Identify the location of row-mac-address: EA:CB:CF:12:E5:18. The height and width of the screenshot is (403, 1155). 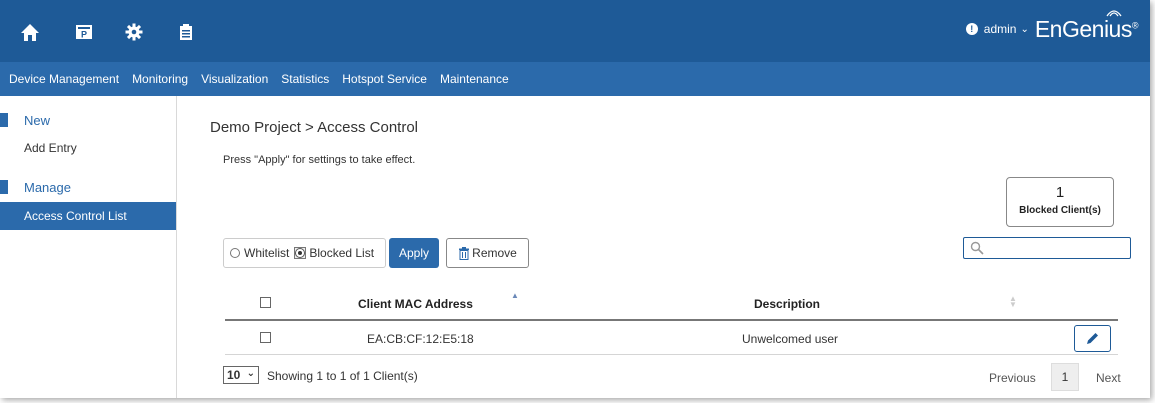
(420, 339).